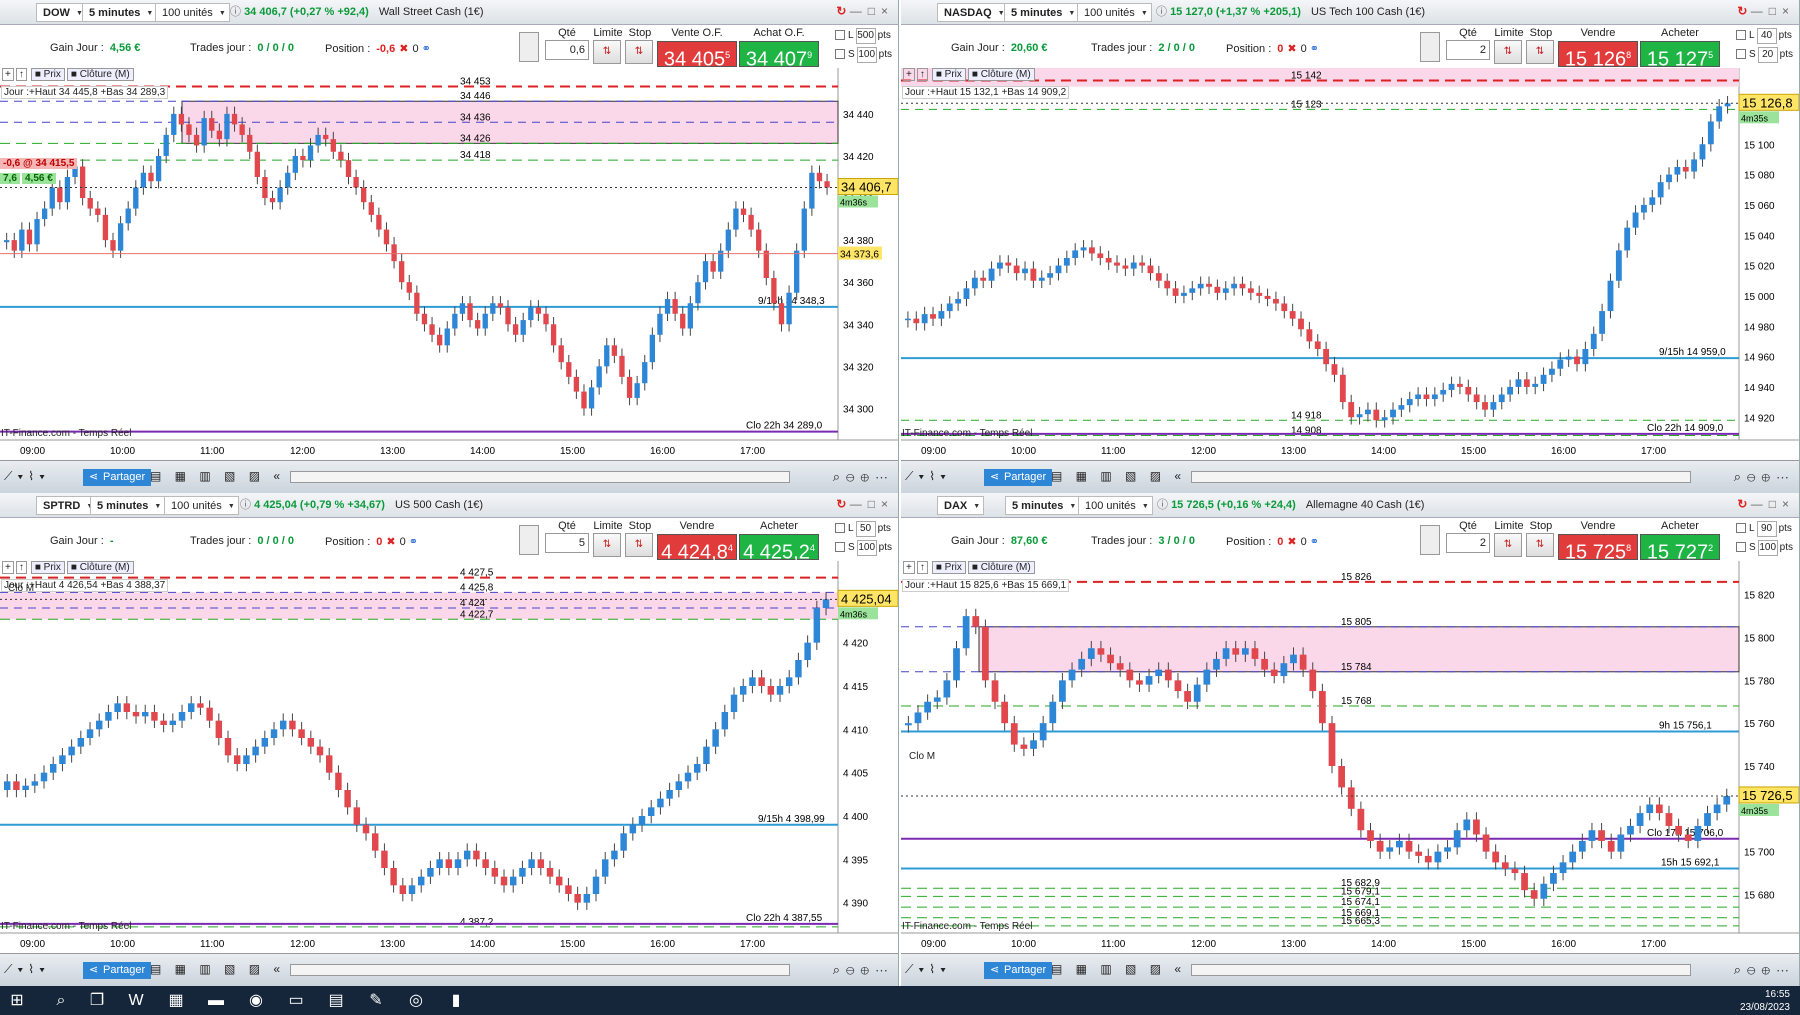  I want to click on symbol-select: NASDAQ, so click(973, 13).